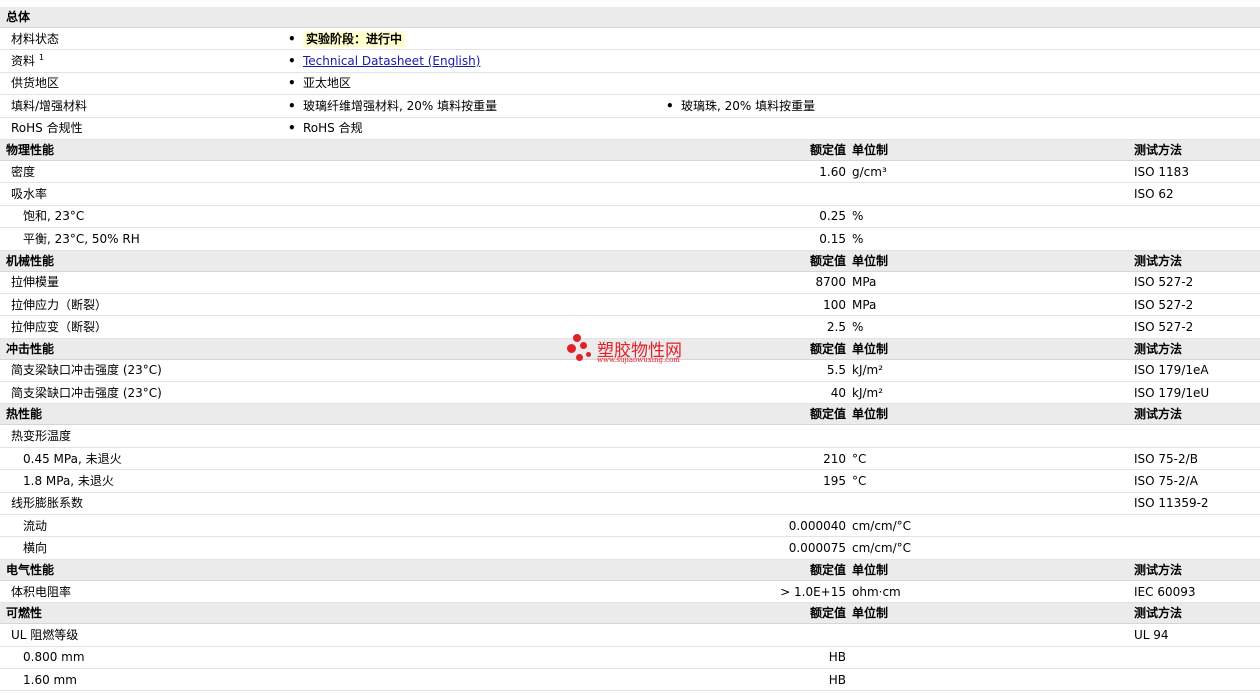 The height and width of the screenshot is (699, 1260). Describe the element at coordinates (630, 129) in the screenshot. I see `row-rohs: RoHS 合规性 RoHS 合规` at that location.